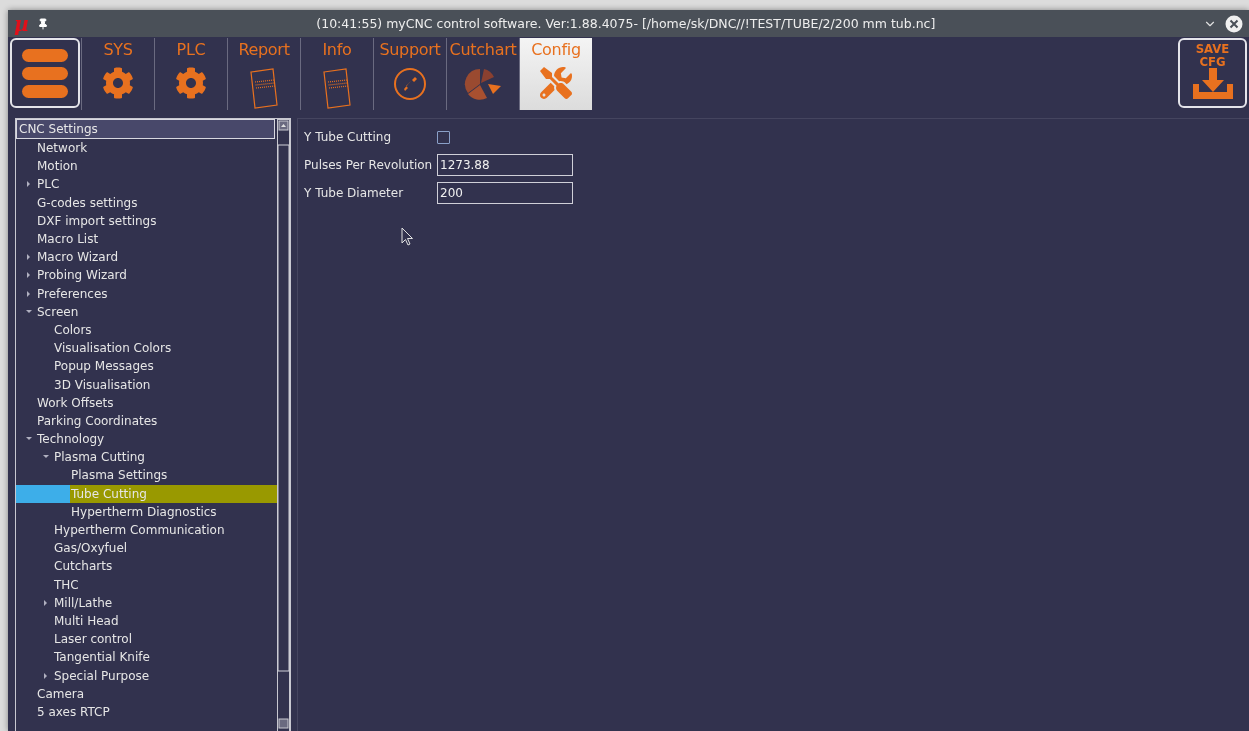 This screenshot has width=1249, height=731. What do you see at coordinates (369, 165) in the screenshot?
I see `setting-label: Pulses Per Revolution` at bounding box center [369, 165].